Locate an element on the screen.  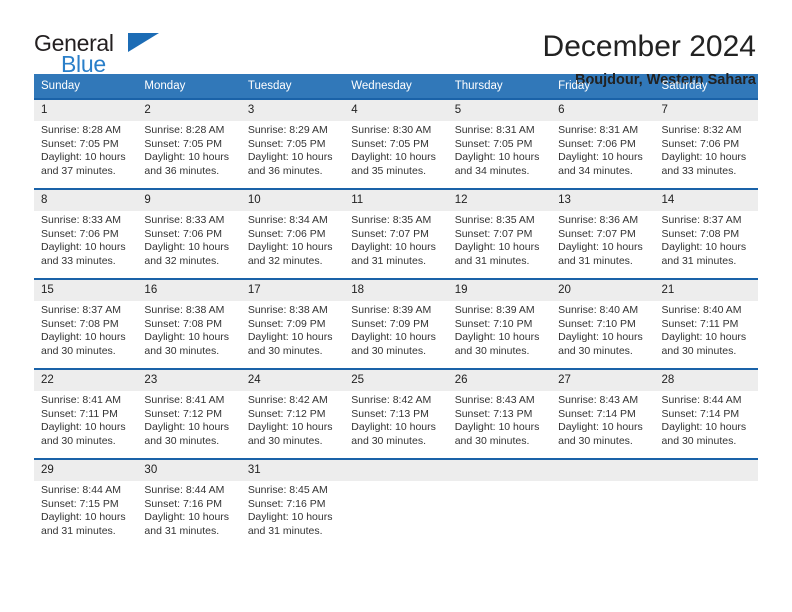
day-number-band: 22 23 24 25 26 27 28 is located at coordinates (396, 380).